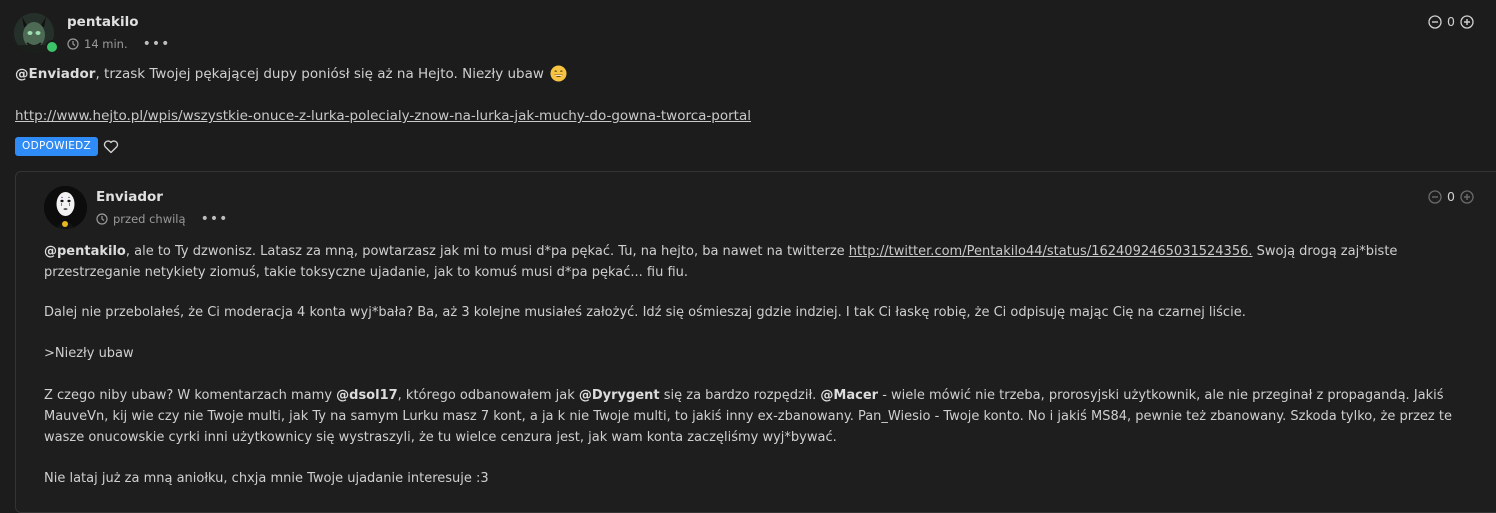  What do you see at coordinates (149, 219) in the screenshot?
I see `reply-time: przed chwilą` at bounding box center [149, 219].